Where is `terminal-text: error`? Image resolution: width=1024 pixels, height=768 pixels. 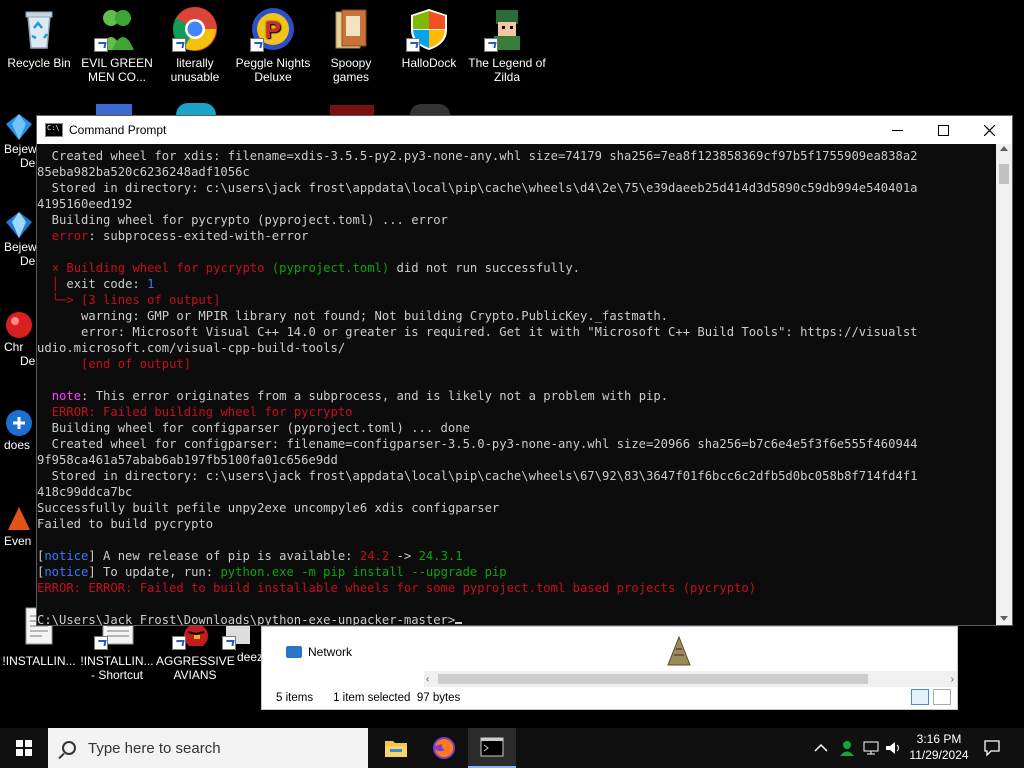
terminal-text: error is located at coordinates (70, 236).